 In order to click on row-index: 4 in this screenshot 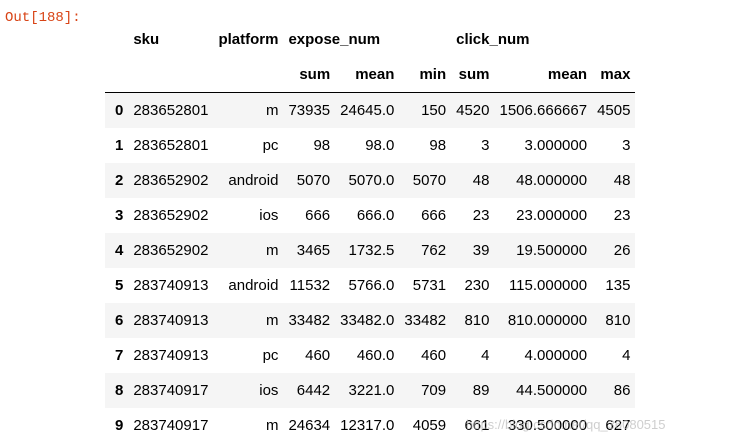, I will do `click(119, 250)`.